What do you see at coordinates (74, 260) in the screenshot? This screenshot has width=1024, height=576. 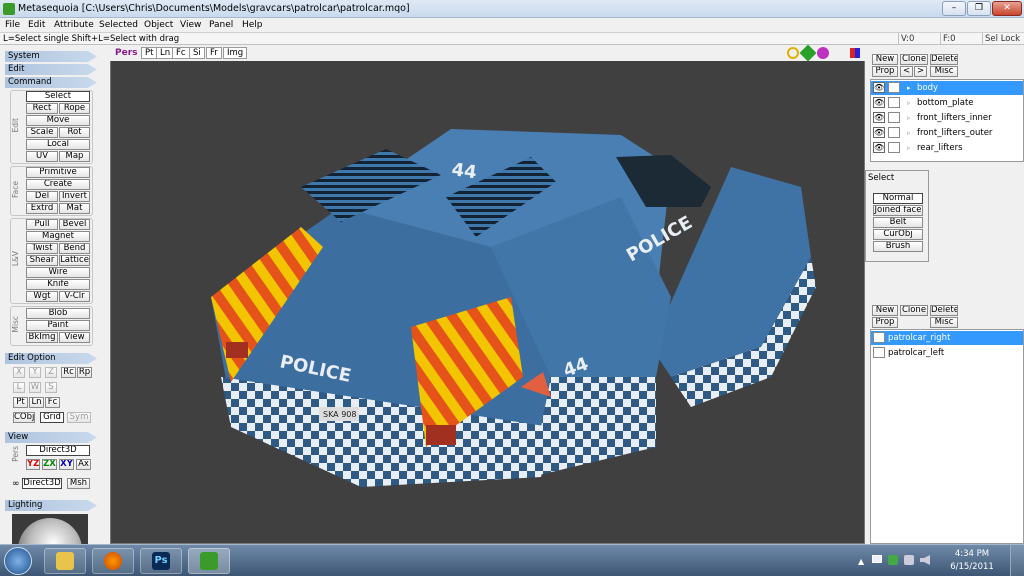 I see `lattice-button: Lattice` at bounding box center [74, 260].